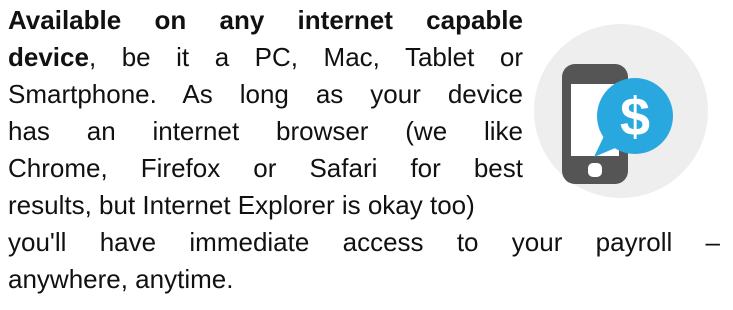 This screenshot has height=310, width=733. I want to click on headline-bold: Available on any internet capable, so click(265, 20).